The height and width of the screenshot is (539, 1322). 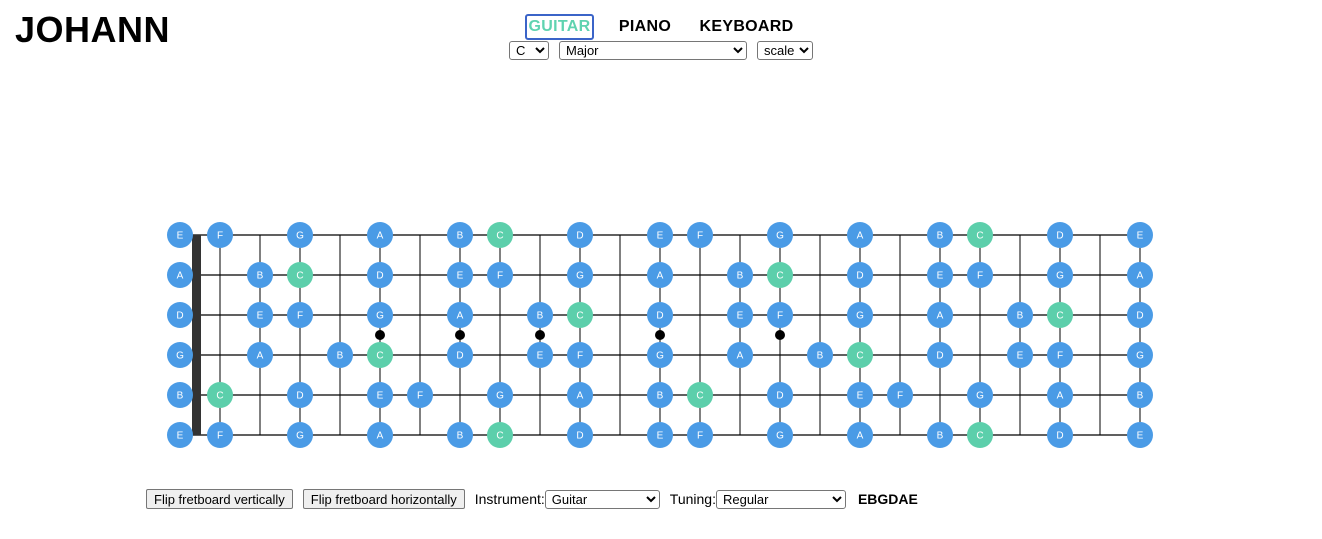 I want to click on tuning-select: Regular, so click(x=780, y=499).